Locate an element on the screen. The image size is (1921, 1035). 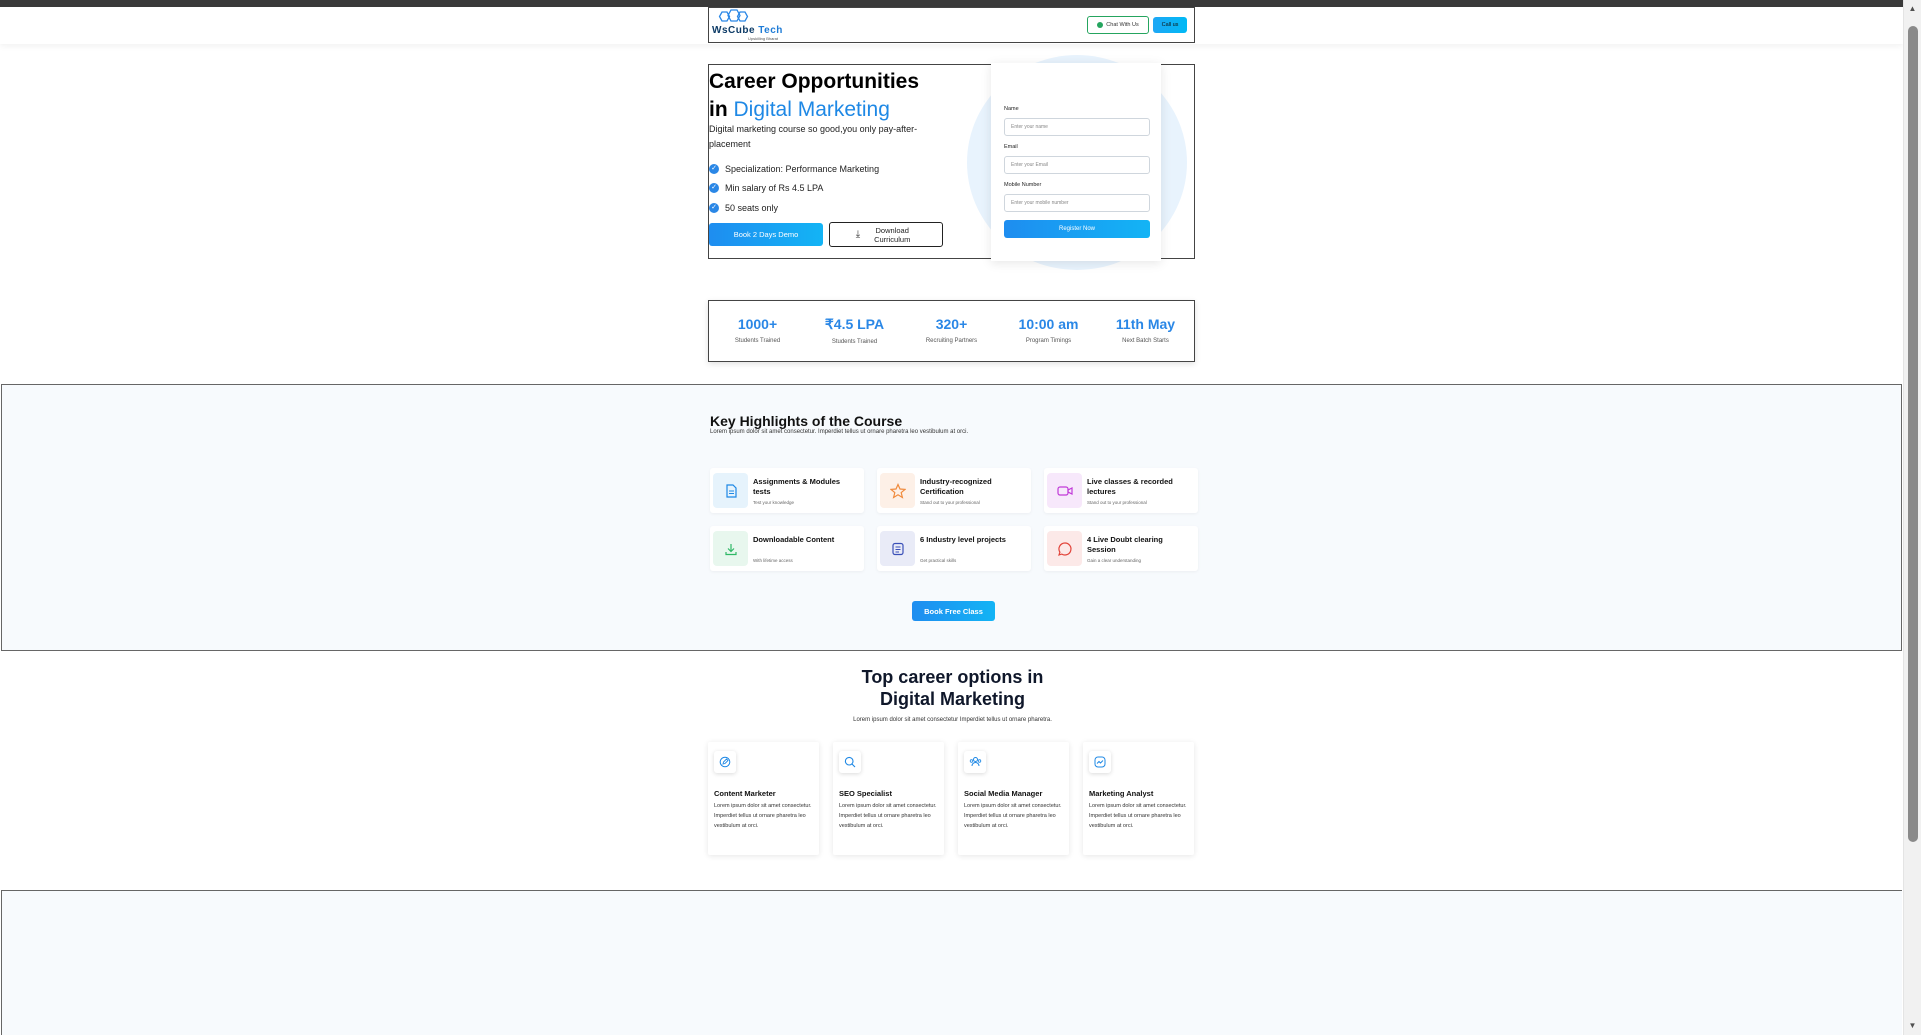
download-curriculum-button: ⤓ Download Curriculum is located at coordinates (886, 234).